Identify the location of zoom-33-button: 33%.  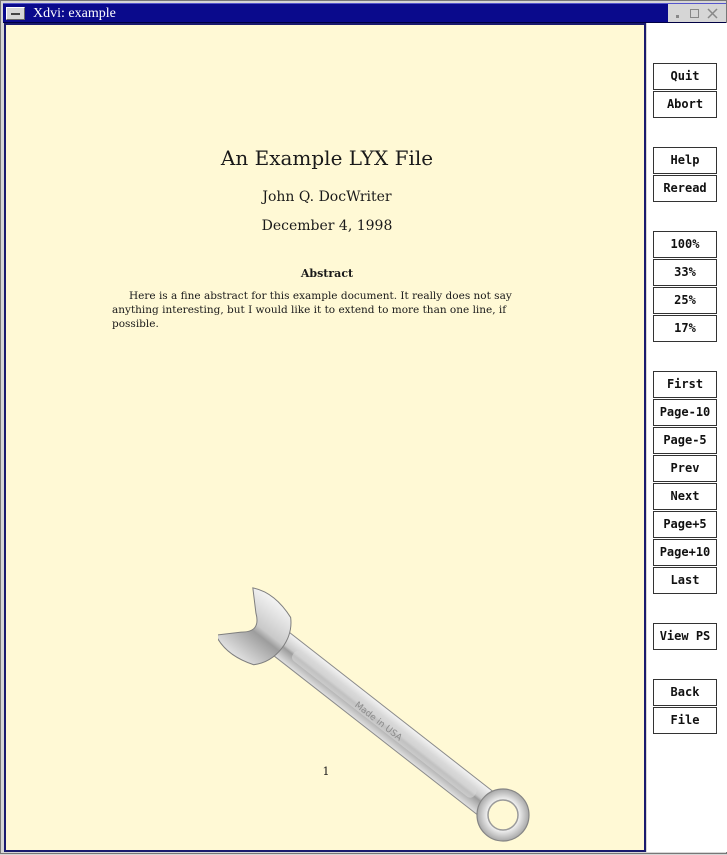
(685, 272).